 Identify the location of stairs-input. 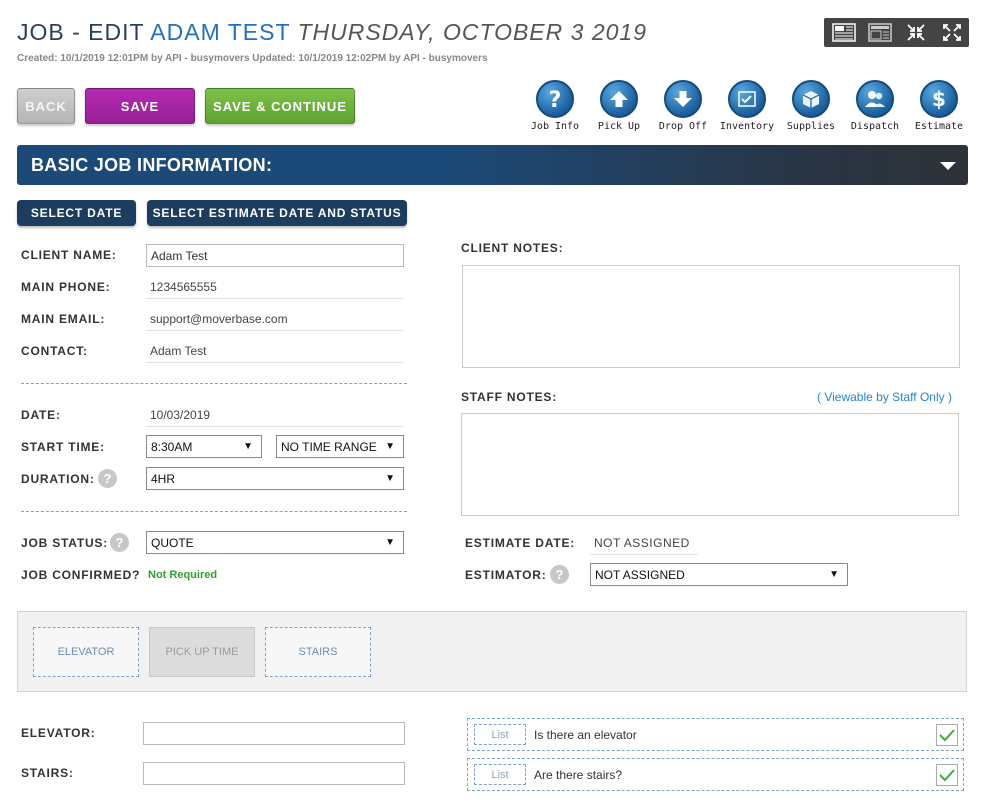
(274, 773).